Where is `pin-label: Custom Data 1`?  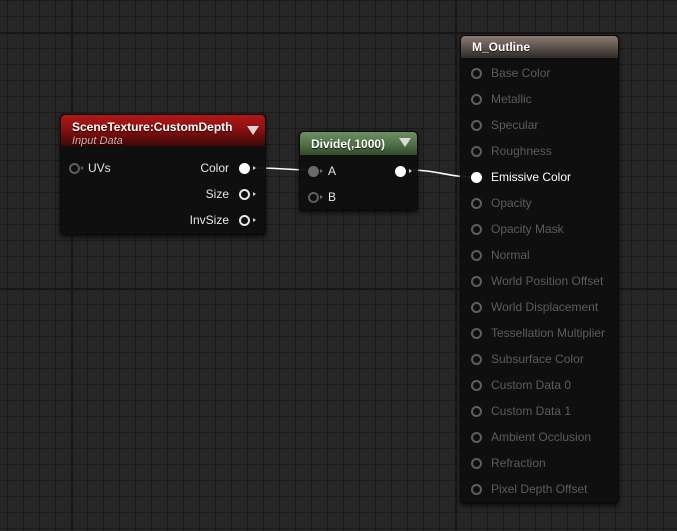 pin-label: Custom Data 1 is located at coordinates (531, 411).